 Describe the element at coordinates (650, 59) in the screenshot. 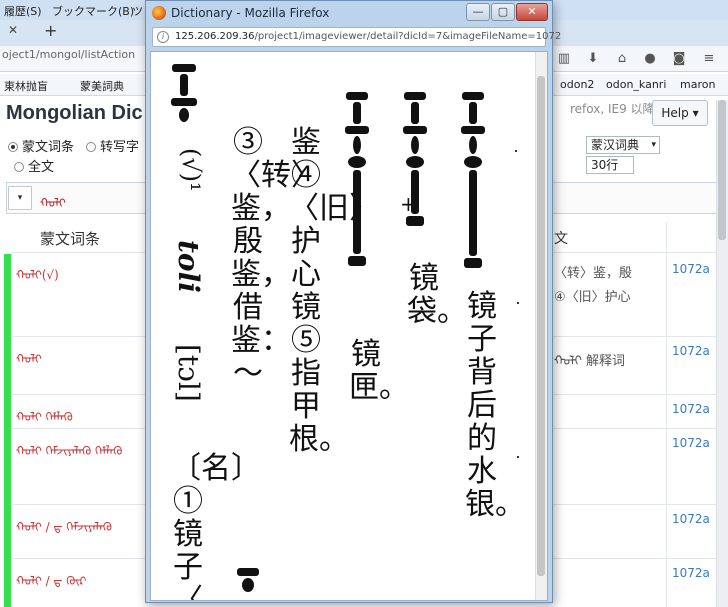

I see `chat-icon: ●` at that location.